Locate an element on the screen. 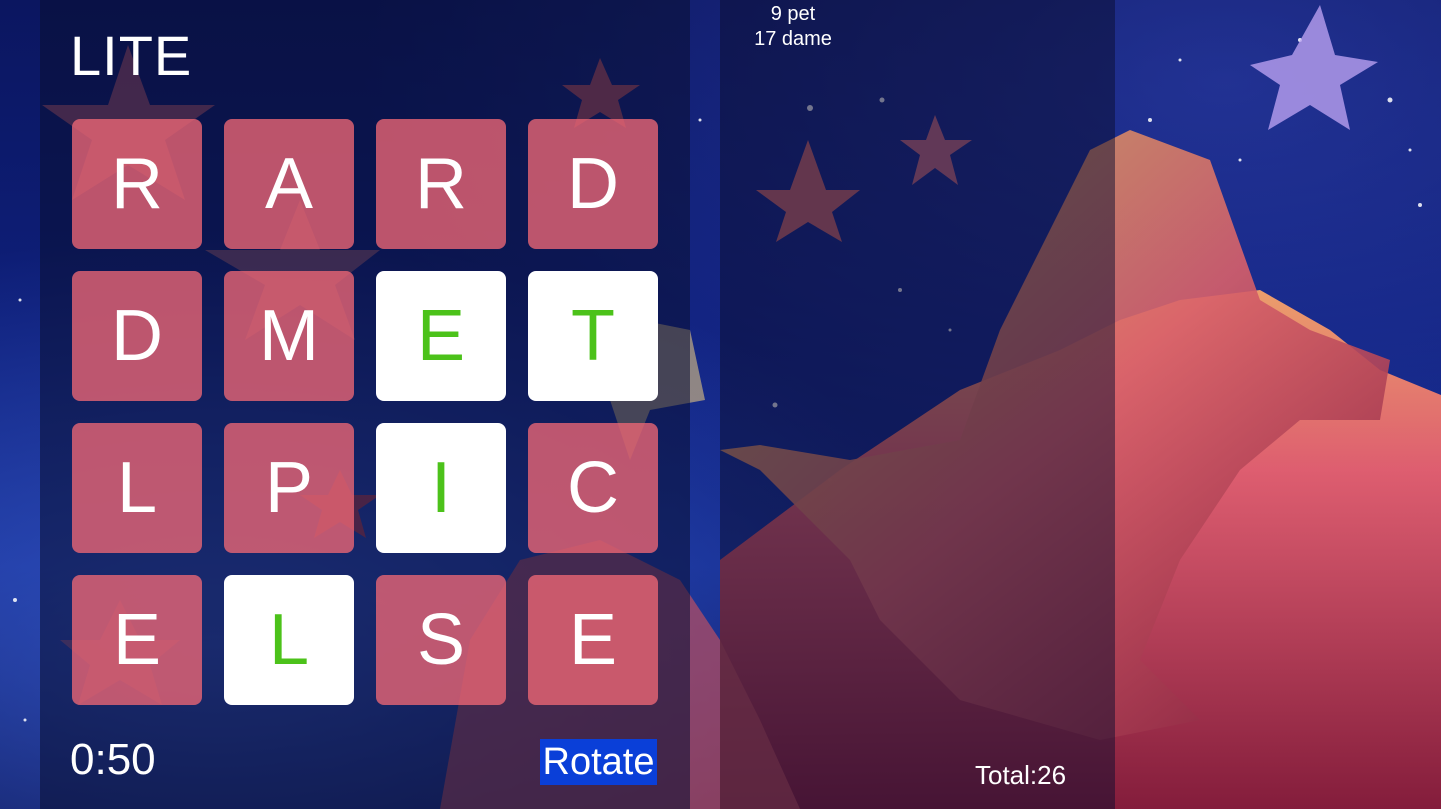 Image resolution: width=1441 pixels, height=809 pixels. letter-tile: T is located at coordinates (593, 336).